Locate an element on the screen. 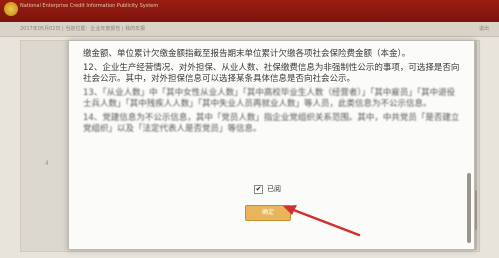  logout-link: 退出 is located at coordinates (484, 28).